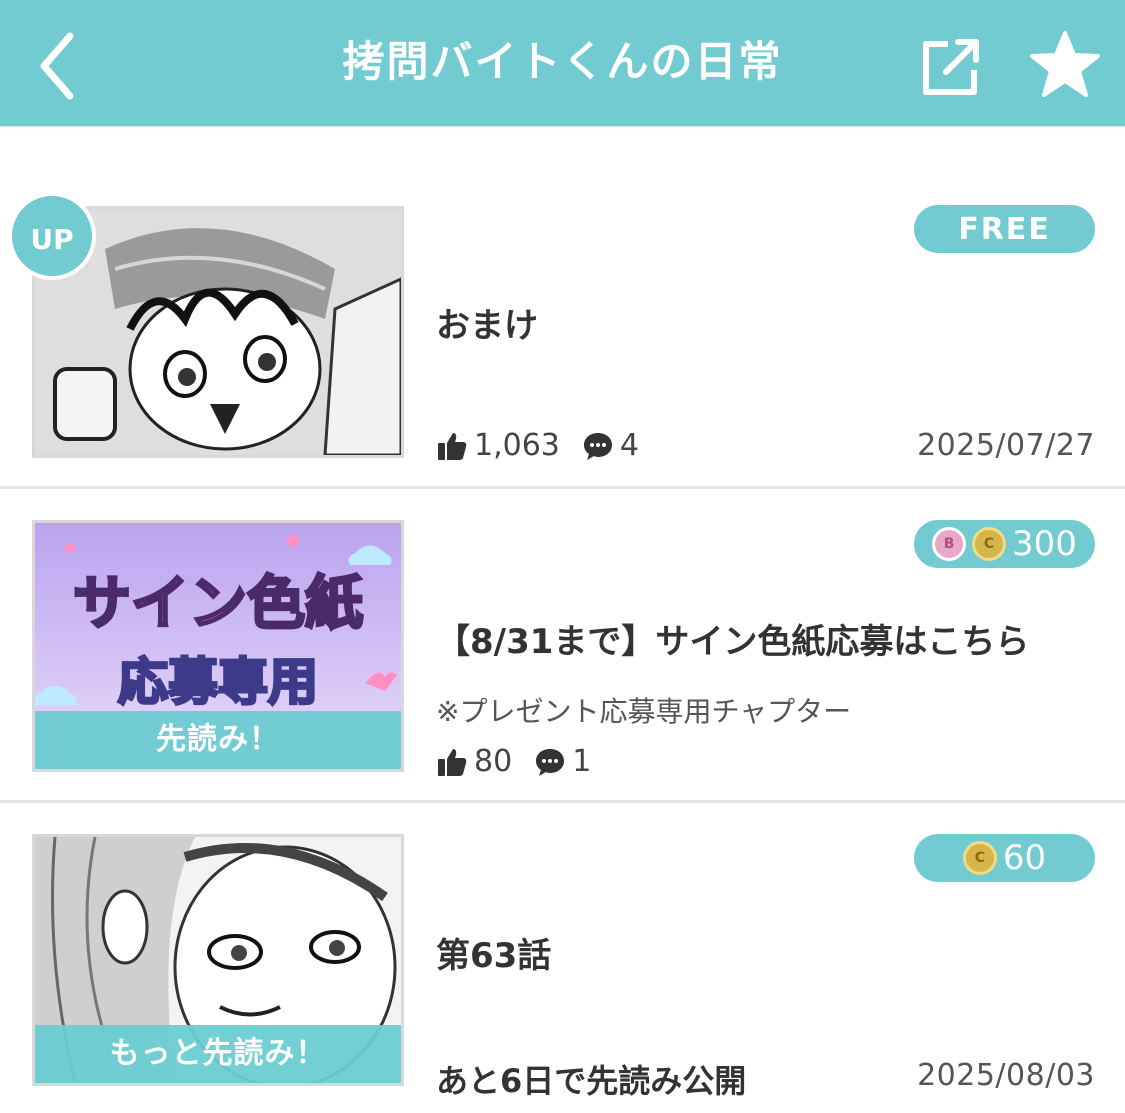 This screenshot has width=1125, height=1113. What do you see at coordinates (629, 445) in the screenshot?
I see `comment-count: 4` at bounding box center [629, 445].